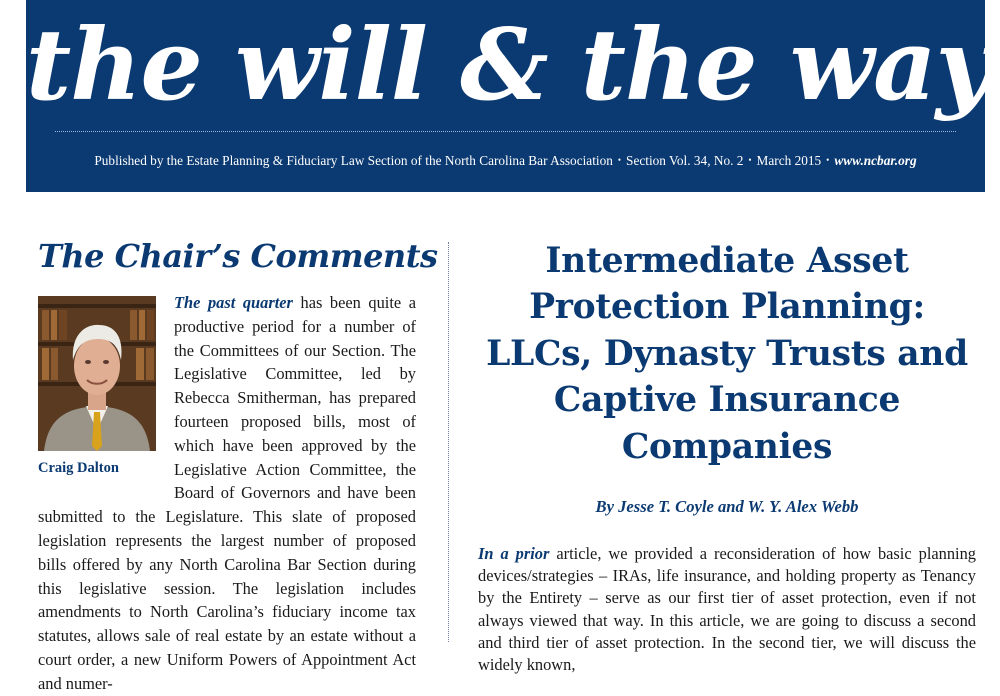  Describe the element at coordinates (727, 507) in the screenshot. I see `article-byline: By Jesse T. Coyle and W. Y. Alex Webb` at that location.